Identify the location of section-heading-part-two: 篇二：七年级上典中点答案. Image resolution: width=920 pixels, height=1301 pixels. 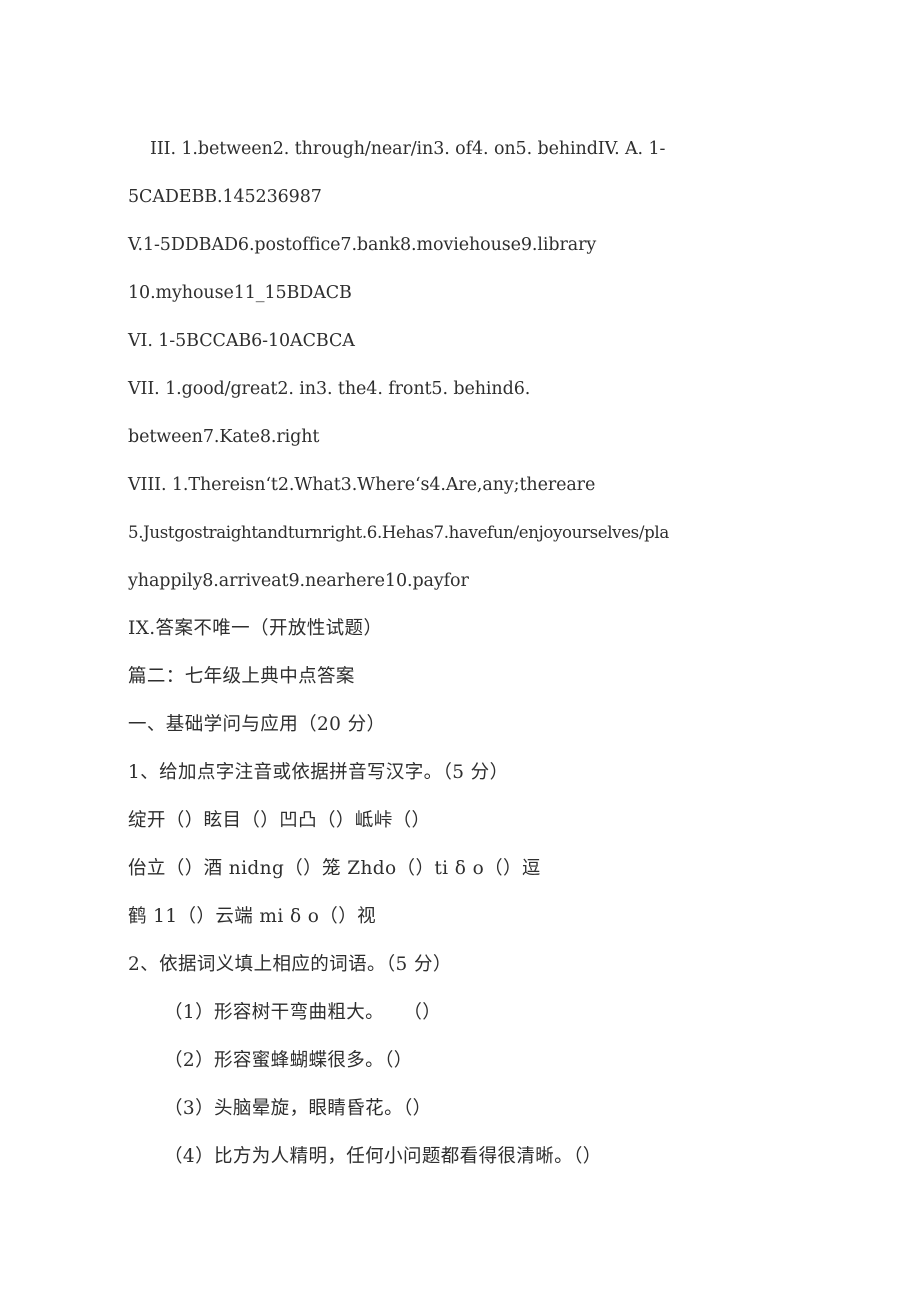
(241, 676).